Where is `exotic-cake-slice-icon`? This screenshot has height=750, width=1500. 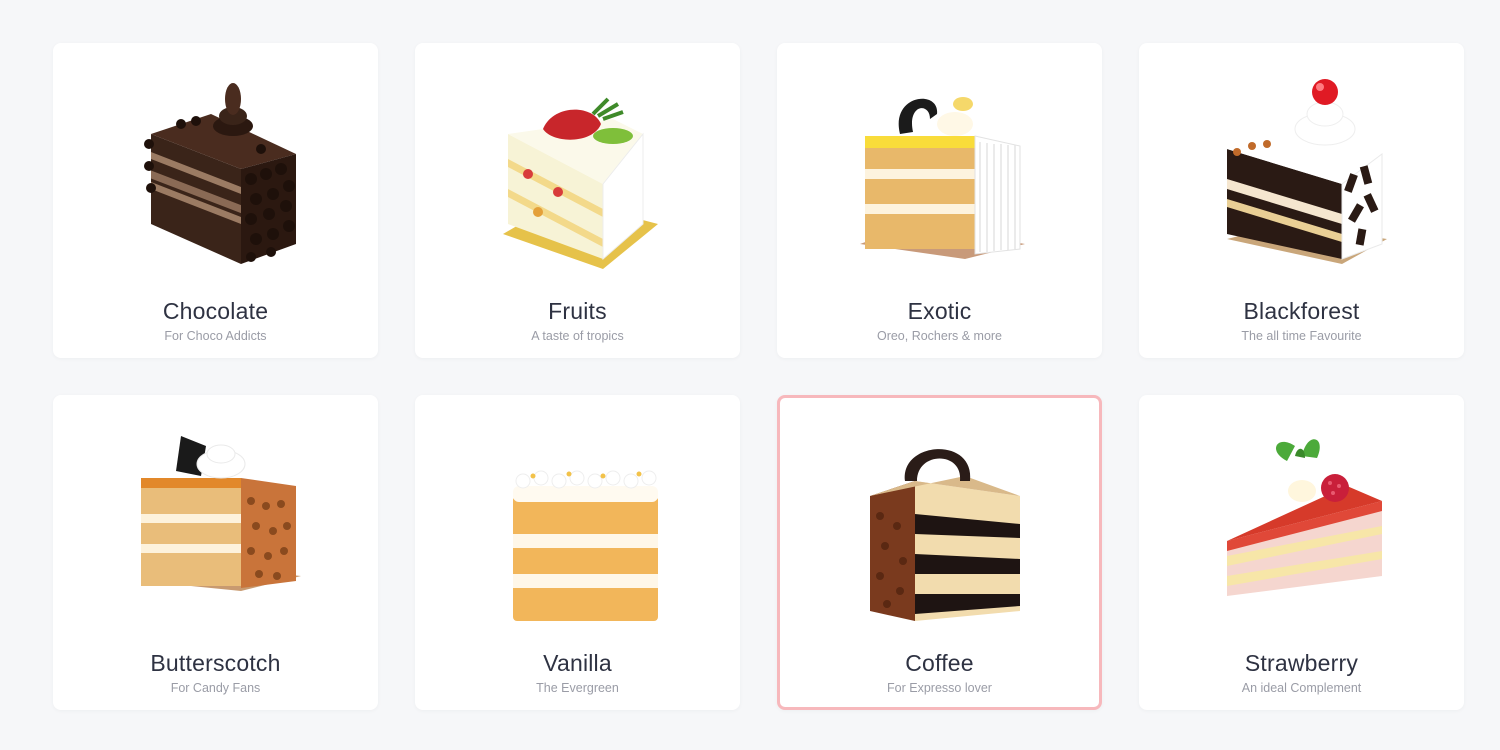 exotic-cake-slice-icon is located at coordinates (942, 178).